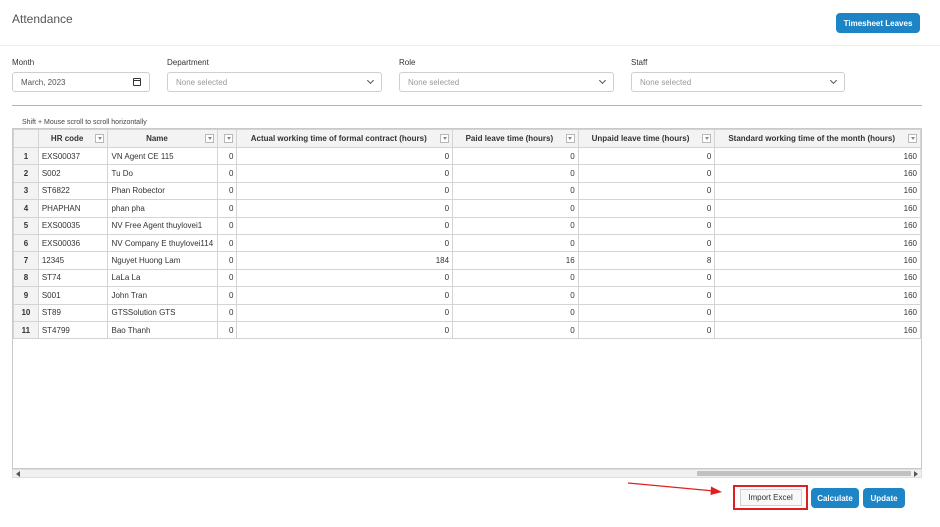  What do you see at coordinates (835, 498) in the screenshot?
I see `calculate-button: Calculate` at bounding box center [835, 498].